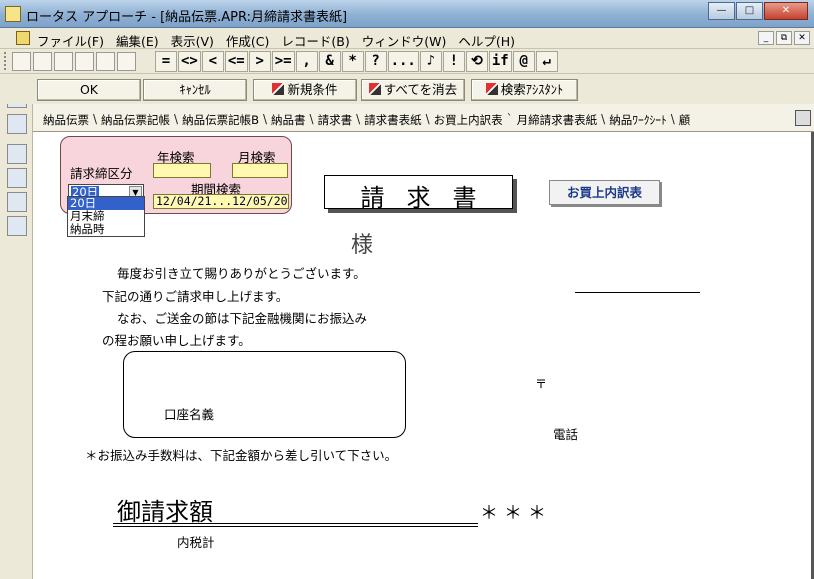 Image resolution: width=814 pixels, height=579 pixels. Describe the element at coordinates (212, 61) in the screenshot. I see `op-less-button: <` at that location.